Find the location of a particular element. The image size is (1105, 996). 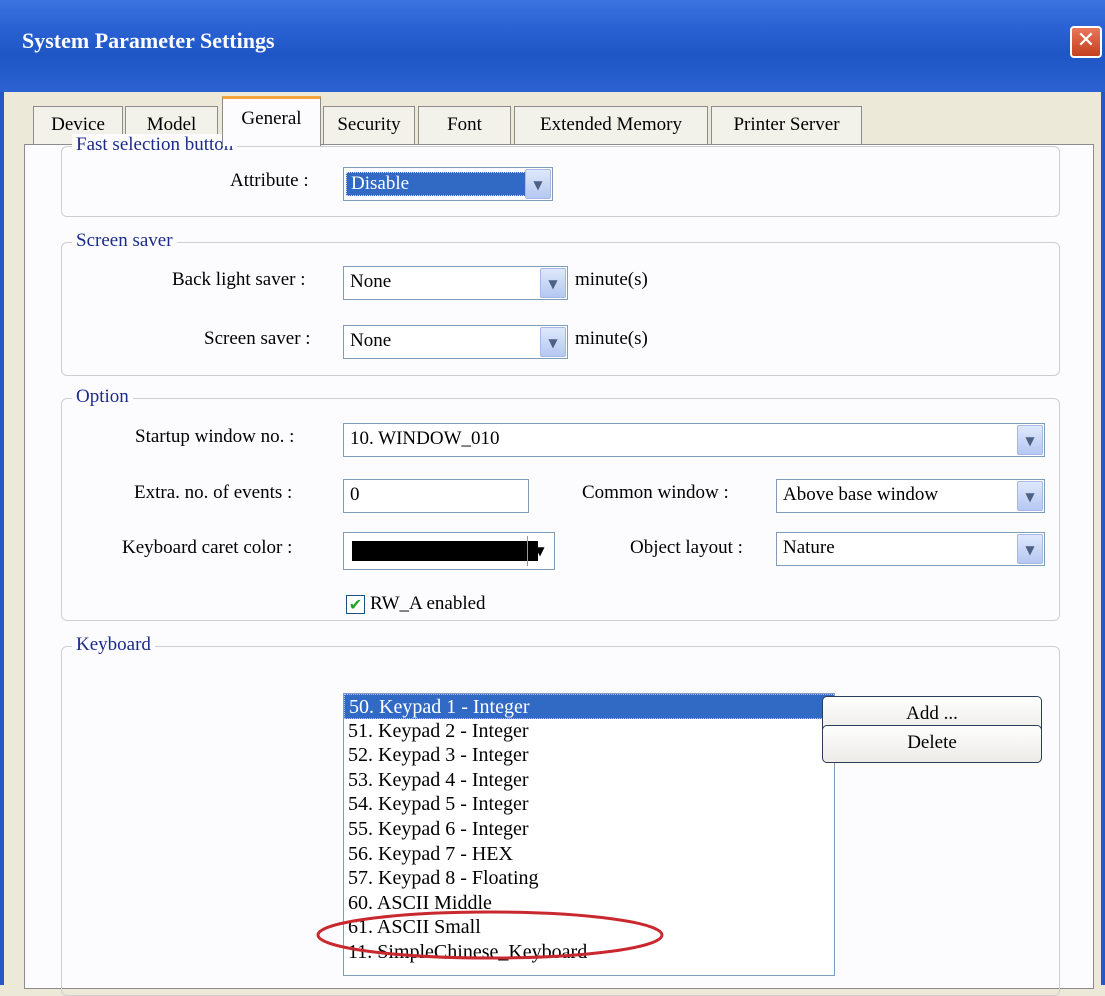

title-bar: System Parameter Settings ✕ is located at coordinates (552, 46).